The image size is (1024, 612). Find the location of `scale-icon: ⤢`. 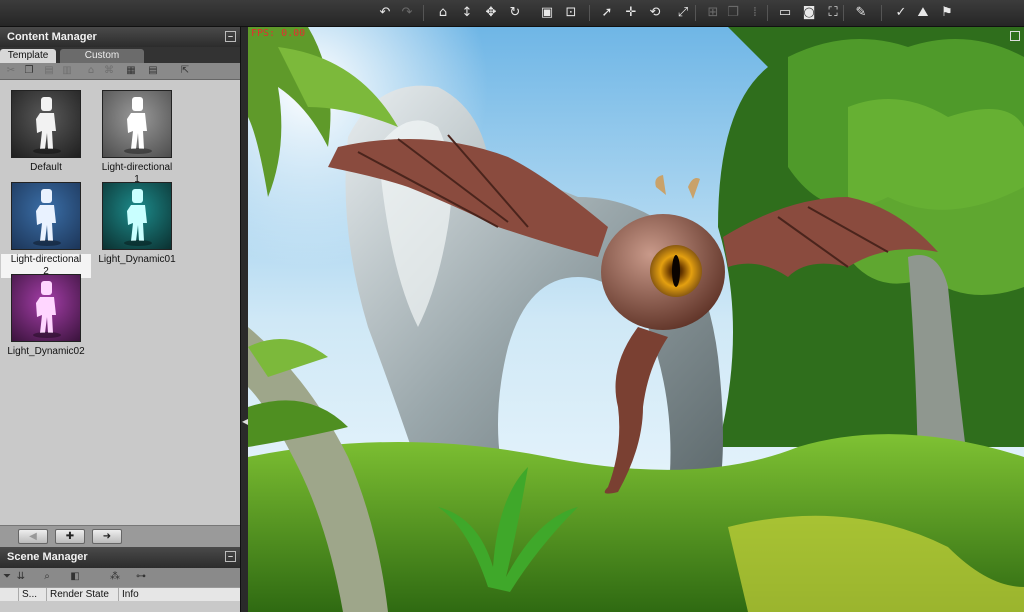

scale-icon: ⤢ is located at coordinates (683, 13).